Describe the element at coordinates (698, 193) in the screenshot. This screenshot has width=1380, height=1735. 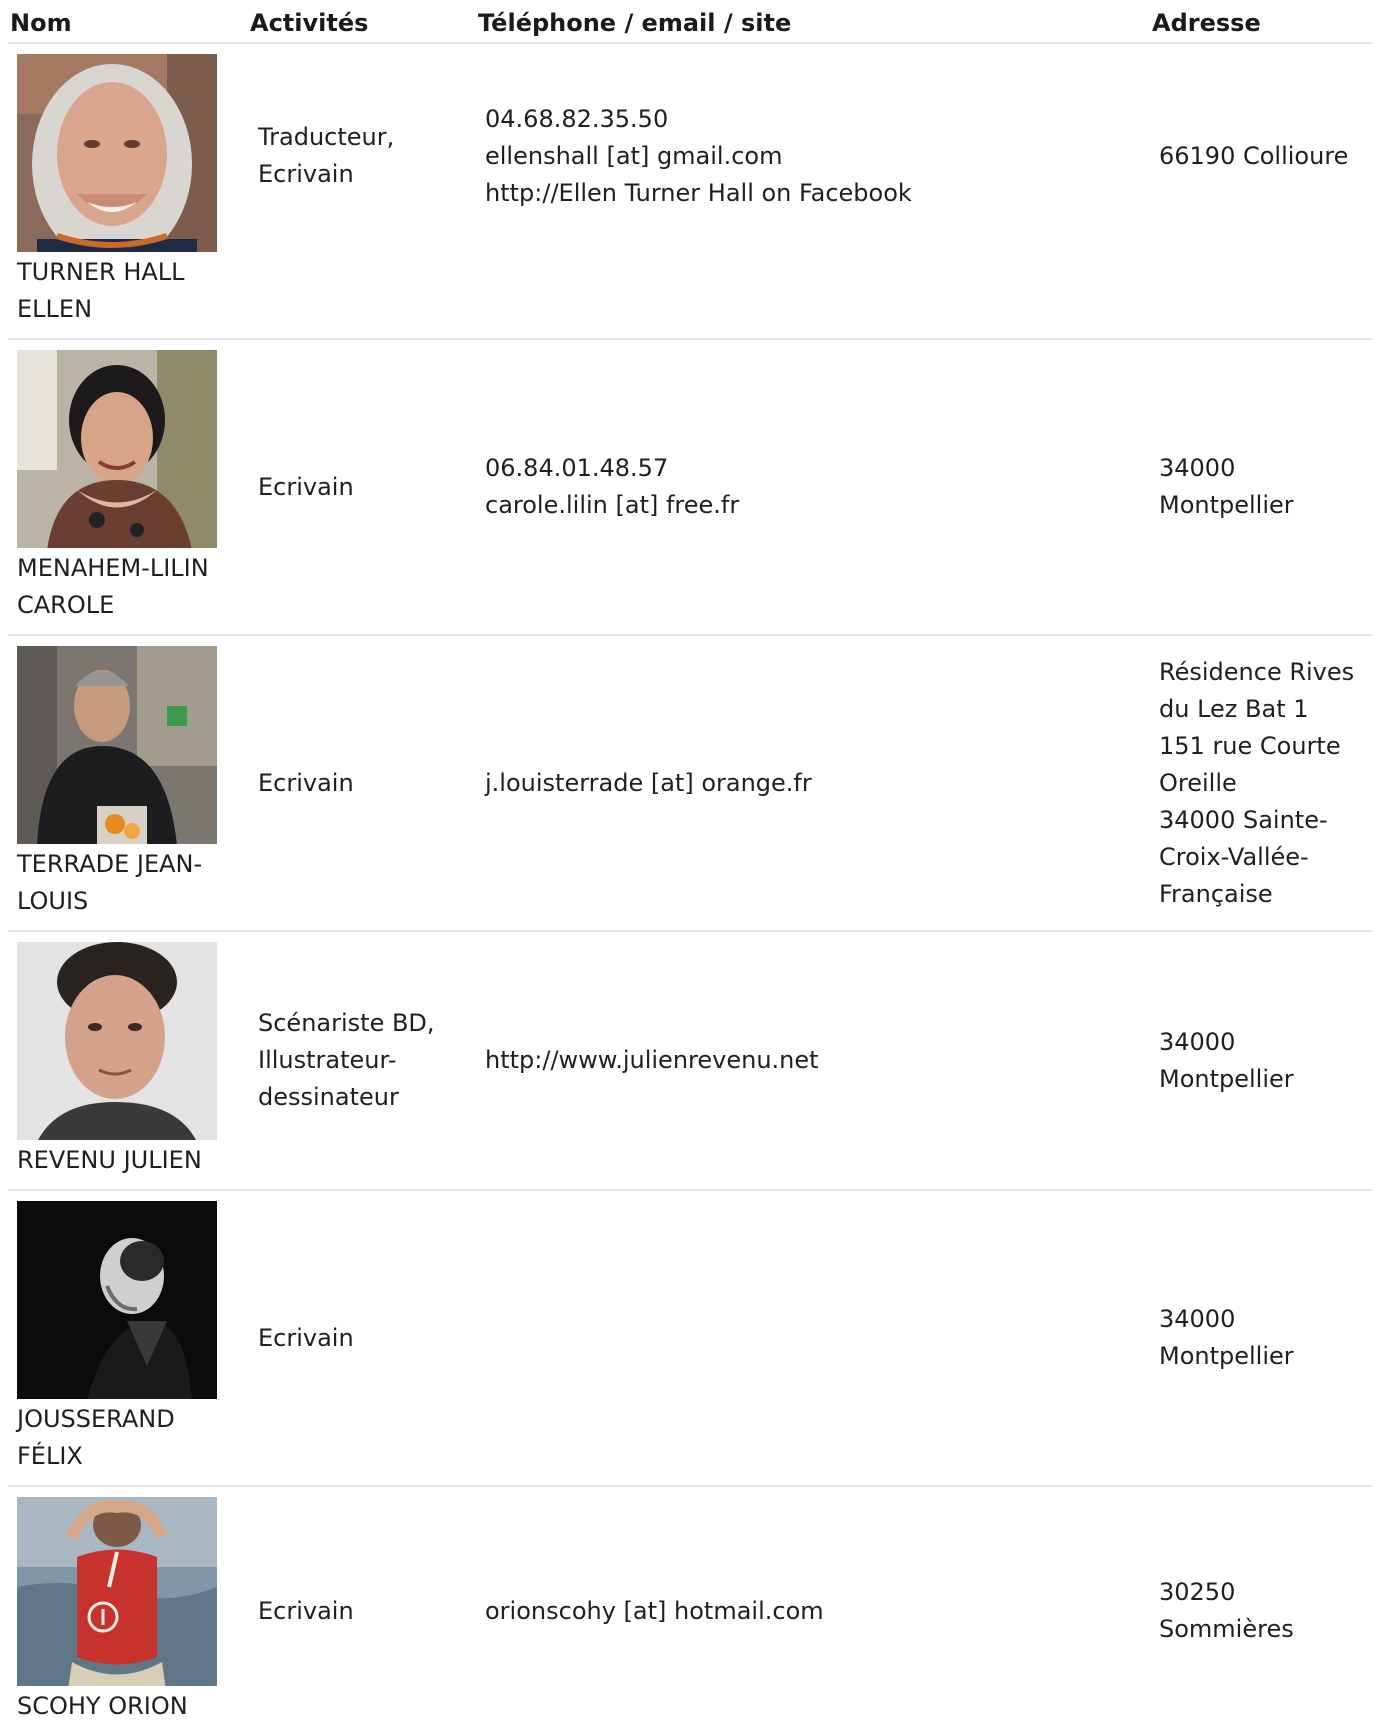
I see `website-link: http://Ellen Turner Hall on Facebook` at that location.